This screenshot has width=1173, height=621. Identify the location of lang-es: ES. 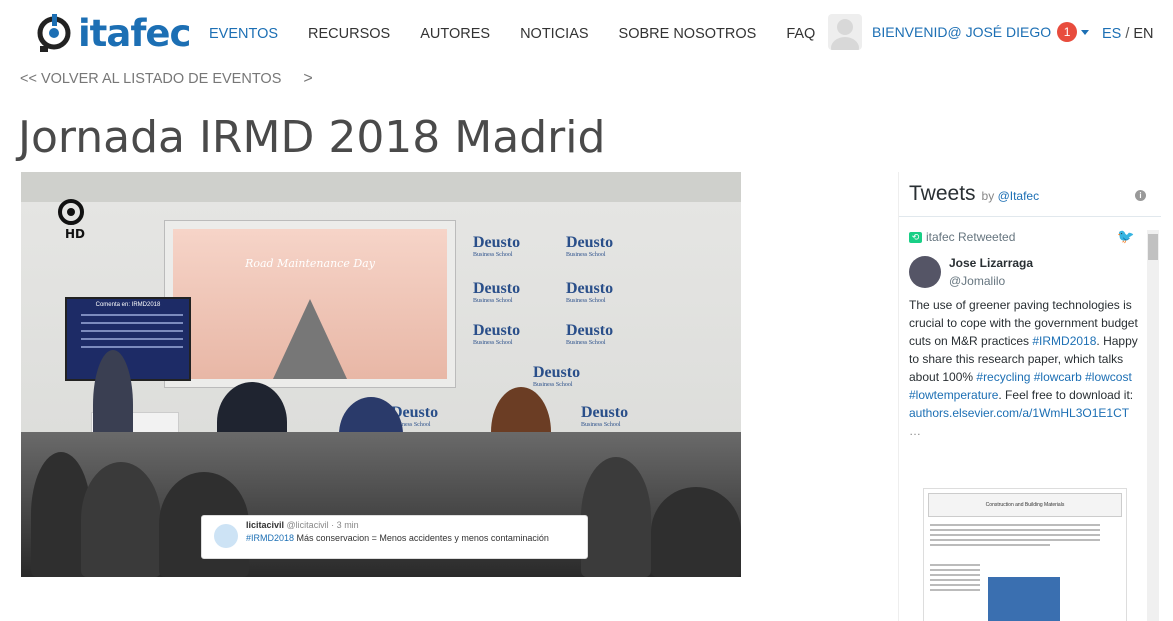
(1111, 34).